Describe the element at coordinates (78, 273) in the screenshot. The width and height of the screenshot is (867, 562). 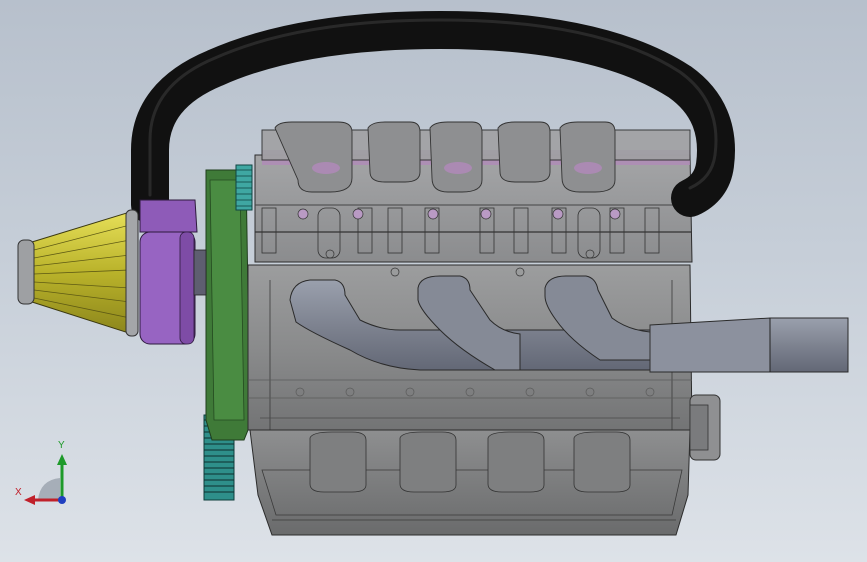
I see `air-filter` at that location.